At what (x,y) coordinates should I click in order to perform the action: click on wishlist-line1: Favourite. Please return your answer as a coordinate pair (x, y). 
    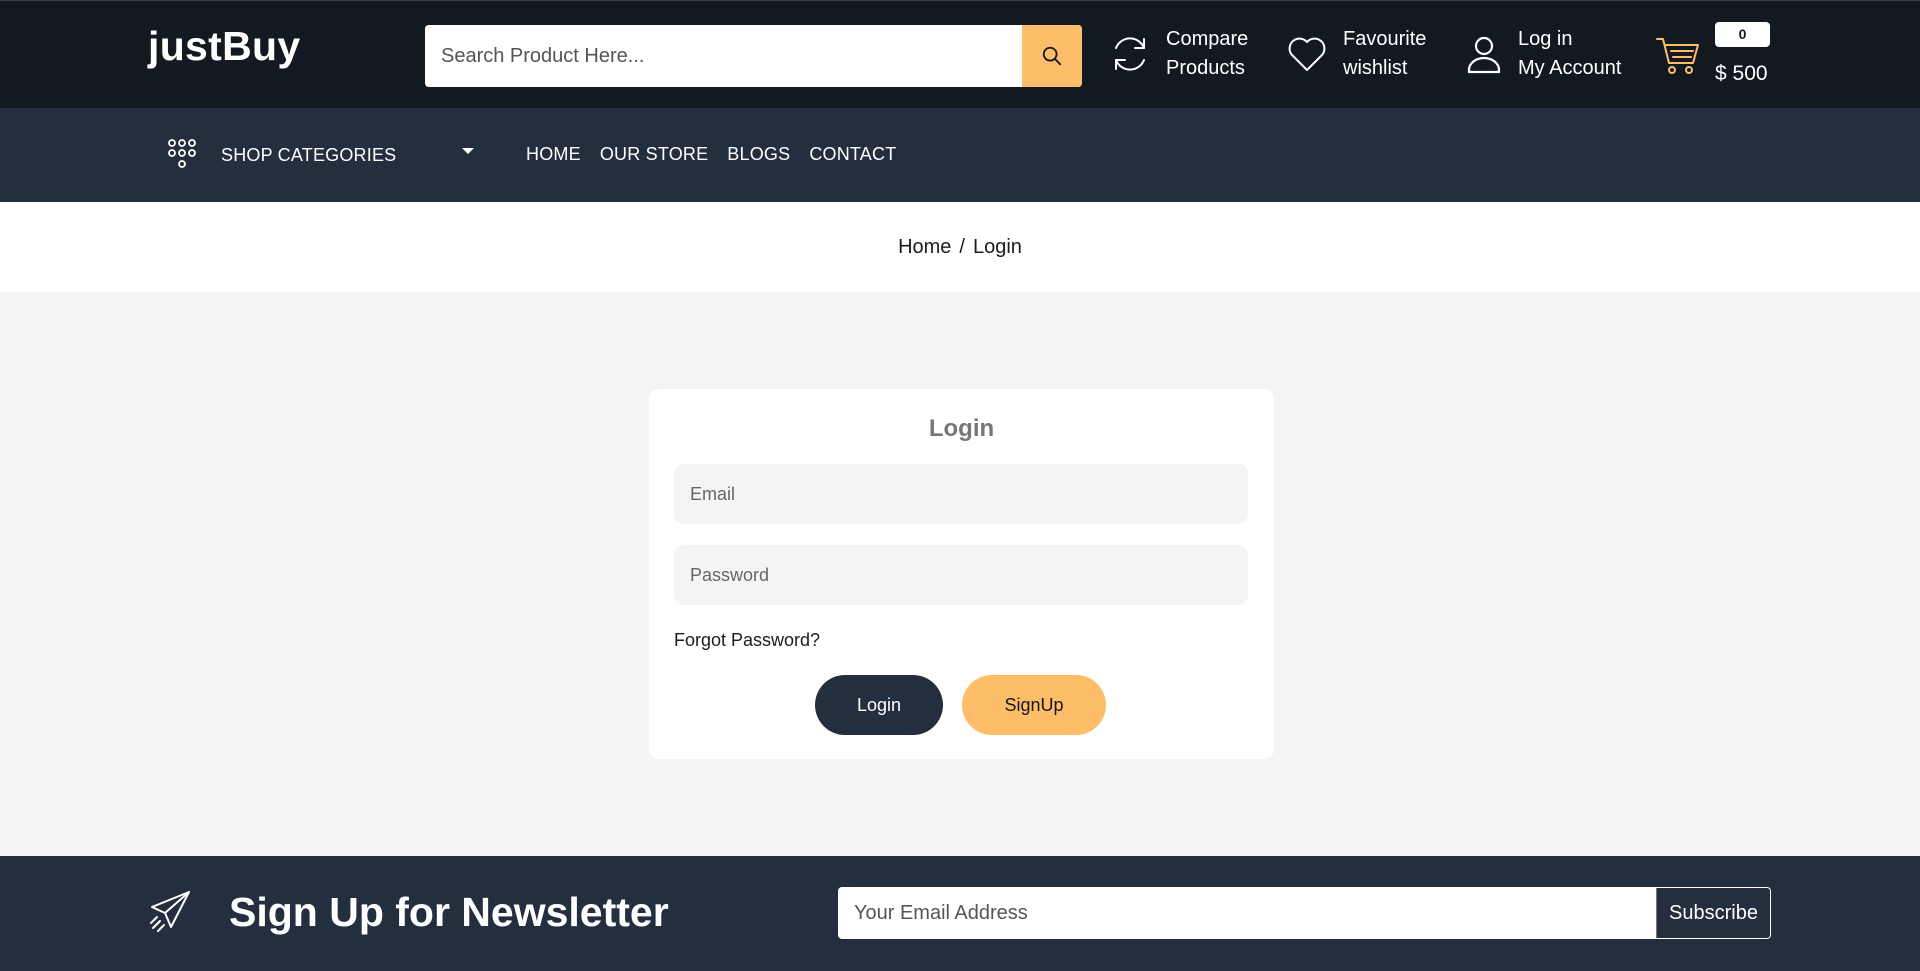
    Looking at the image, I should click on (1385, 39).